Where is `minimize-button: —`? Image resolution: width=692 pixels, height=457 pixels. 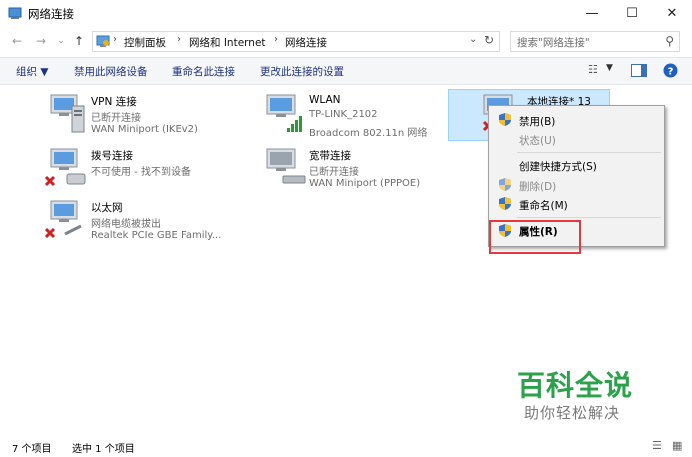
minimize-button: — is located at coordinates (592, 14).